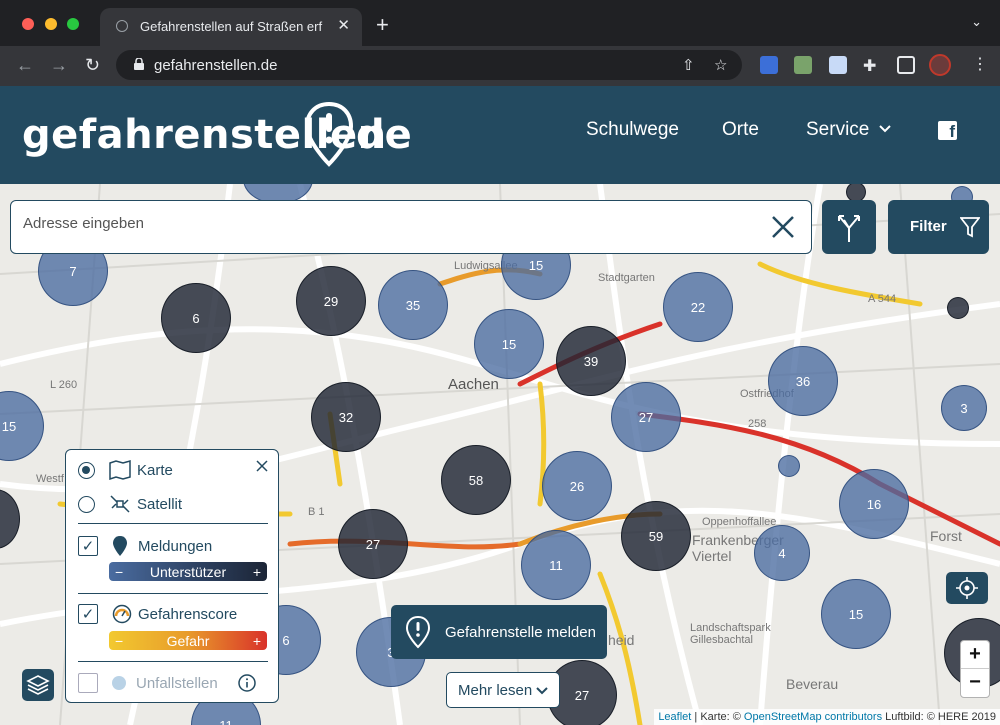  What do you see at coordinates (688, 65) in the screenshot?
I see `share-icon: ⇧` at bounding box center [688, 65].